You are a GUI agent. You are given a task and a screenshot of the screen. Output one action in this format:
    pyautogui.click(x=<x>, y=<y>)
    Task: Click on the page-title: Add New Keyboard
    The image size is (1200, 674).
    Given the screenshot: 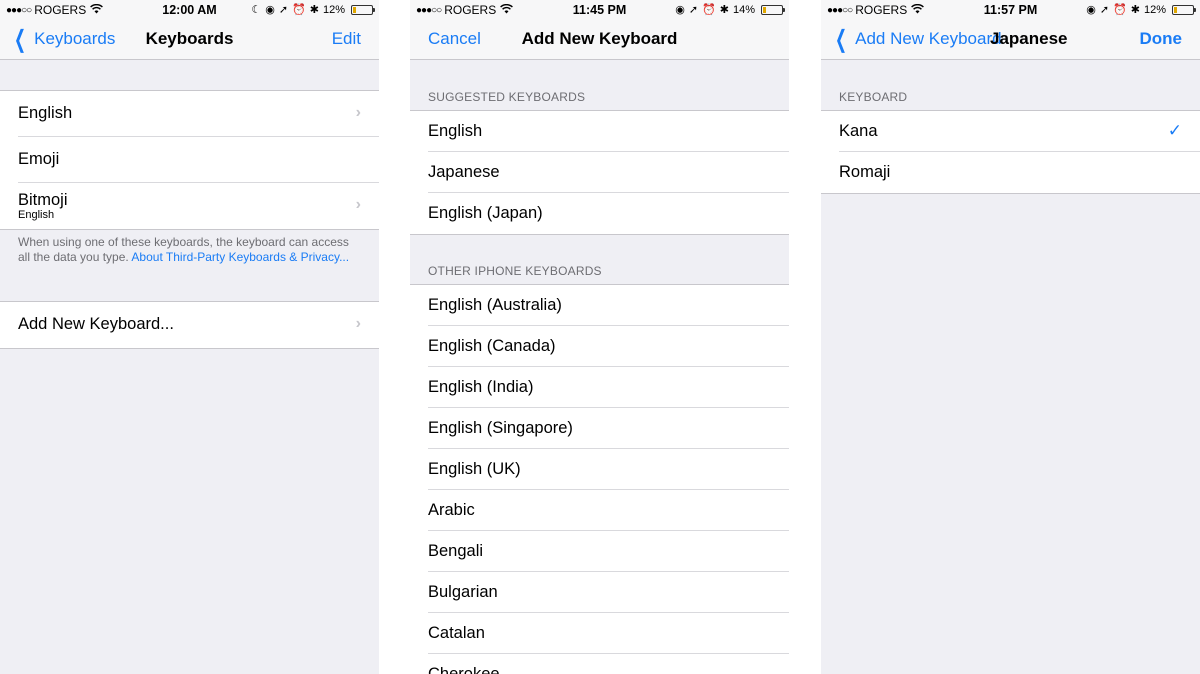 What is the action you would take?
    pyautogui.click(x=599, y=38)
    